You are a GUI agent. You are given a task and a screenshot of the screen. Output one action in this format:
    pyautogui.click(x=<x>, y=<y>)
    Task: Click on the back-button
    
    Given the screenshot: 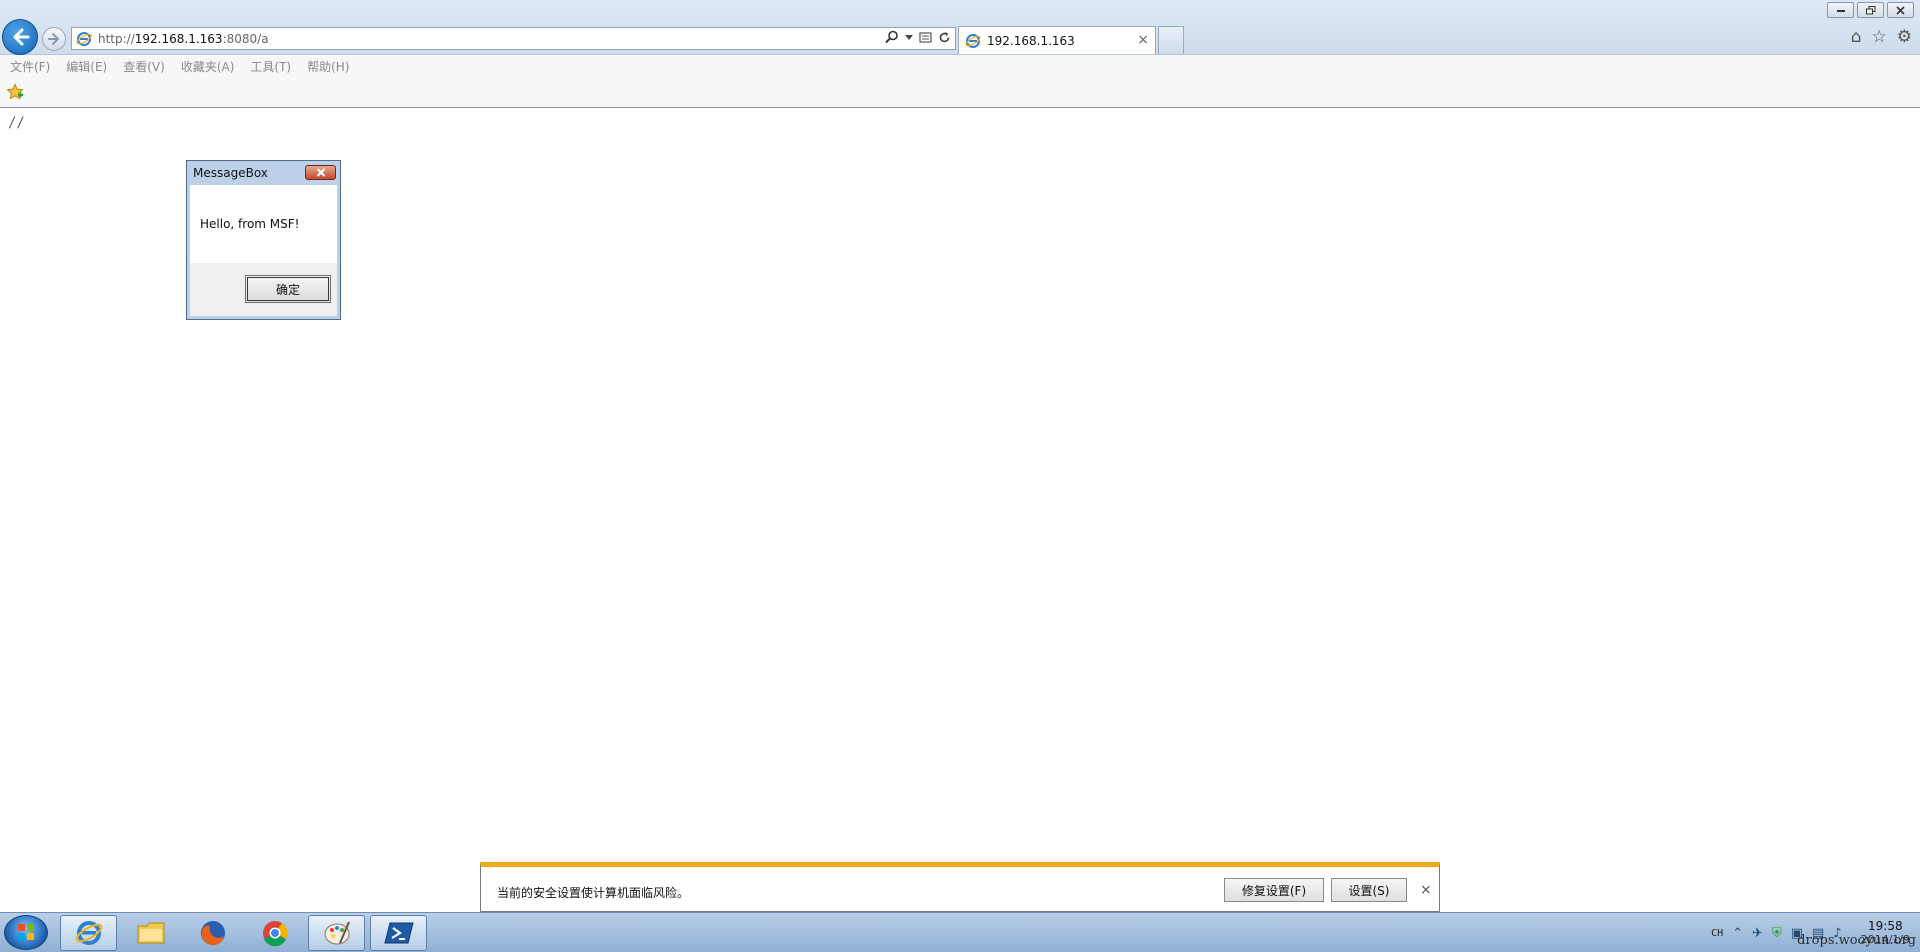 What is the action you would take?
    pyautogui.click(x=20, y=37)
    